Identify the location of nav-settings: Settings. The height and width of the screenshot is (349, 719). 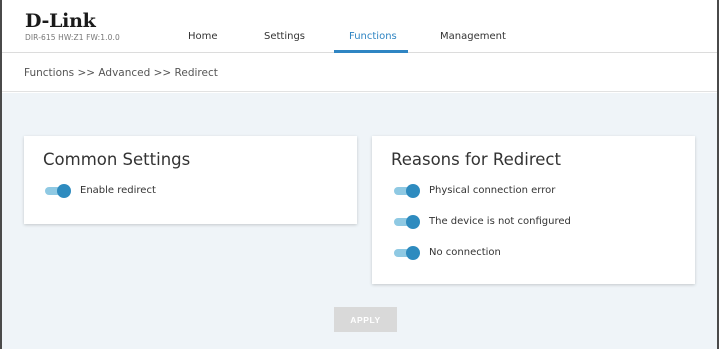
(284, 36).